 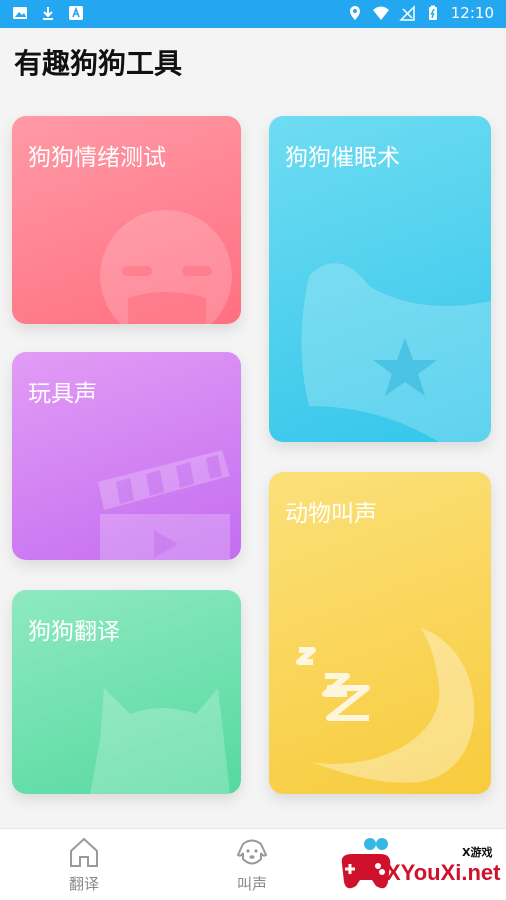 I want to click on tab-translate: 翻译, so click(x=84, y=864).